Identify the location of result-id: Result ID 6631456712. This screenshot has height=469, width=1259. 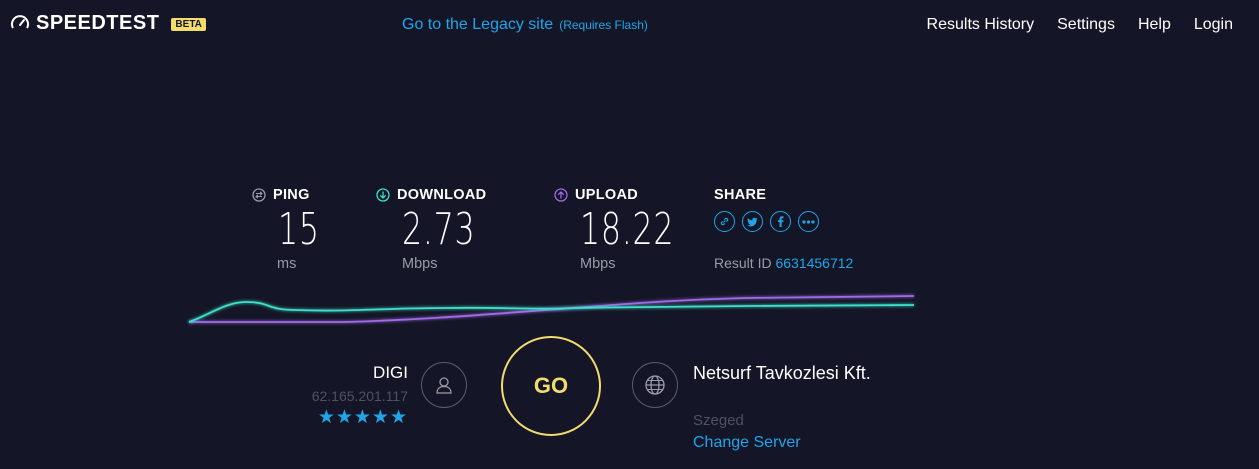
(783, 263).